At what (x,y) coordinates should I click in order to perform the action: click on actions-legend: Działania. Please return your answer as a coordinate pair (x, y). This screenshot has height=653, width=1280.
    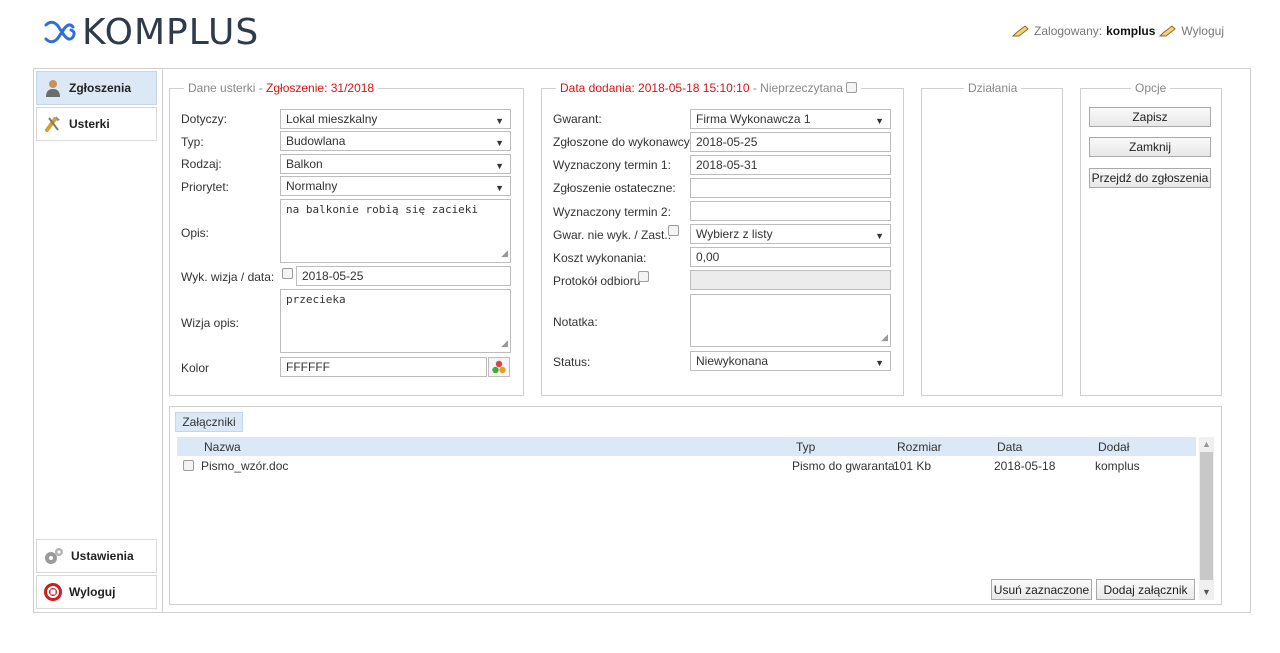
    Looking at the image, I should click on (993, 88).